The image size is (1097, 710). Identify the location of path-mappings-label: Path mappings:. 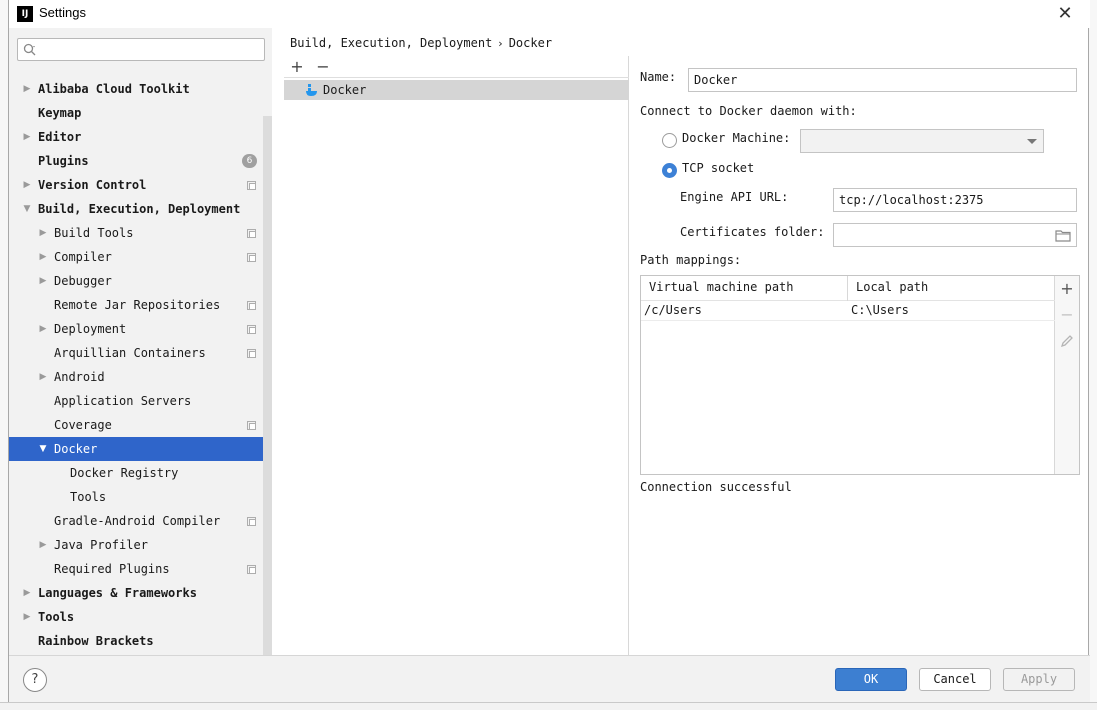
(691, 260).